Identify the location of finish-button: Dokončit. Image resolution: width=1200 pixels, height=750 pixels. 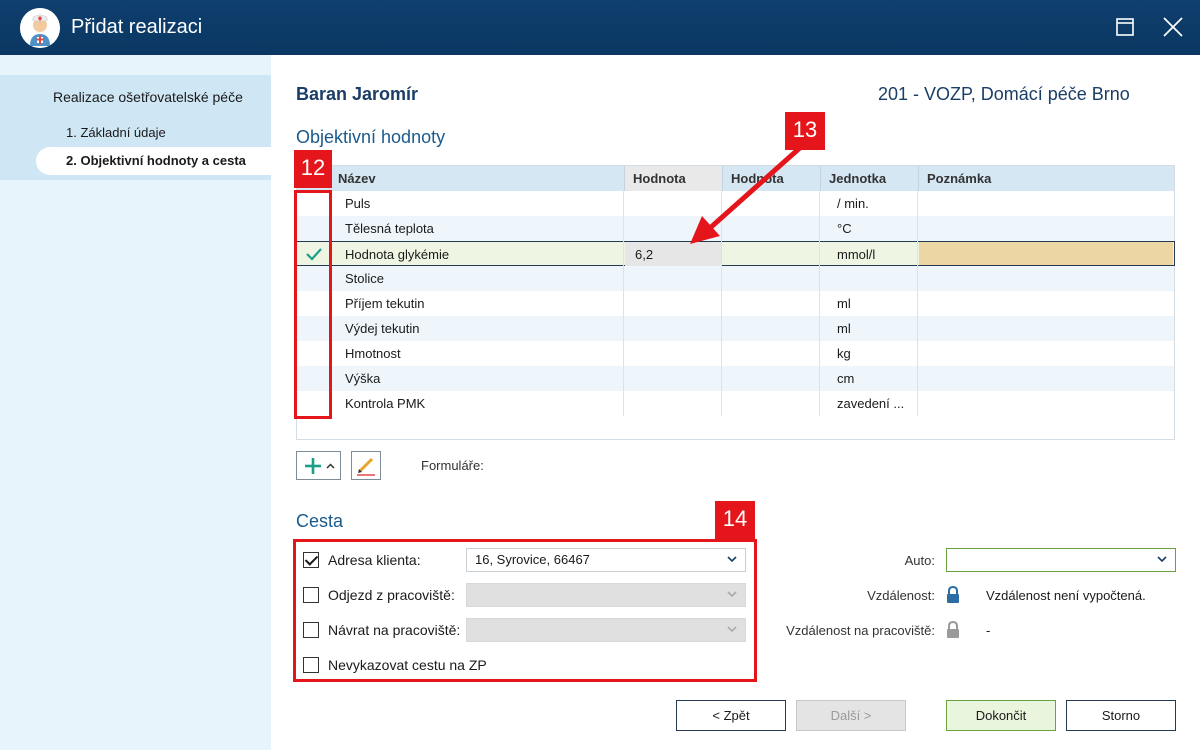
(1001, 715).